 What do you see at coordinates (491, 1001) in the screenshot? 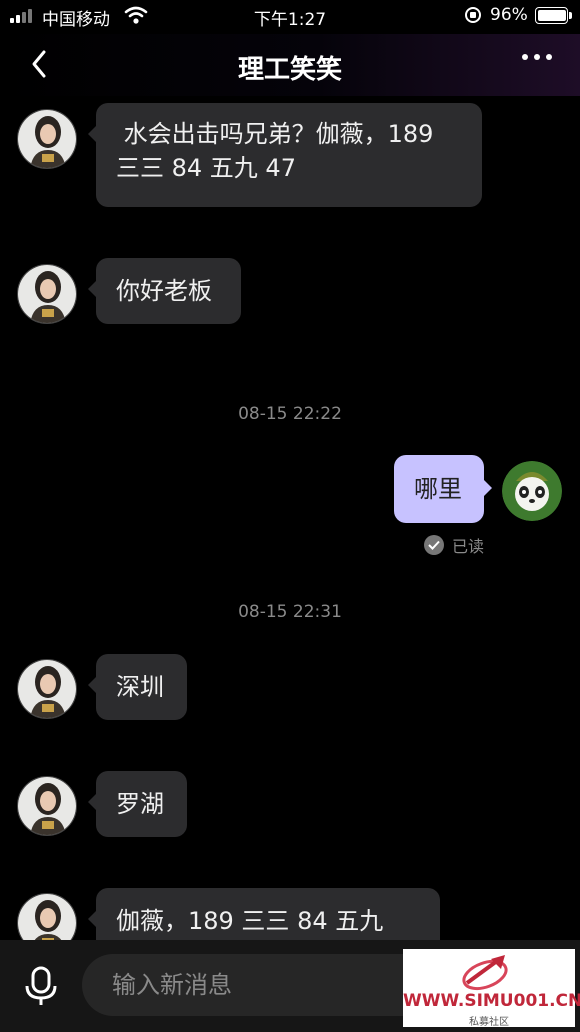
I see `watermark-url: WWW.SIMU001.CN` at bounding box center [491, 1001].